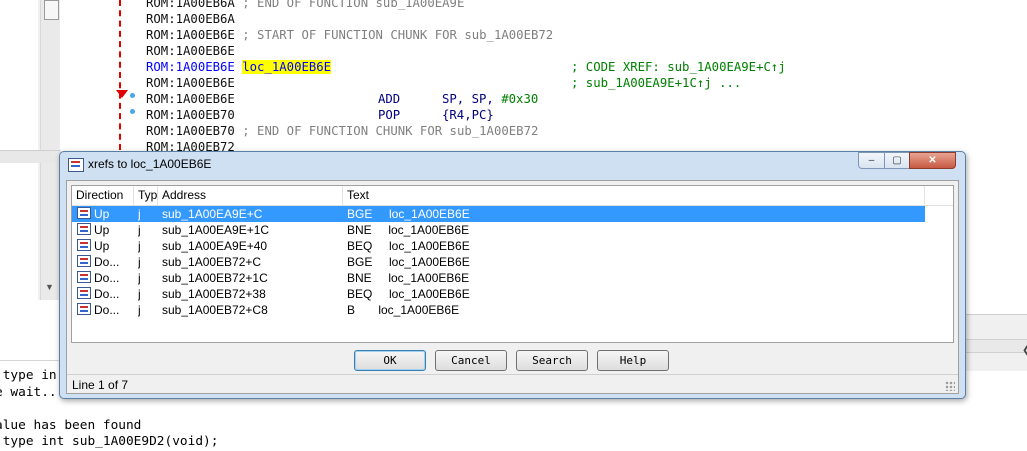 This screenshot has height=451, width=1027. Describe the element at coordinates (349, 51) in the screenshot. I see `code-line: ROM:1A00EB6E` at that location.